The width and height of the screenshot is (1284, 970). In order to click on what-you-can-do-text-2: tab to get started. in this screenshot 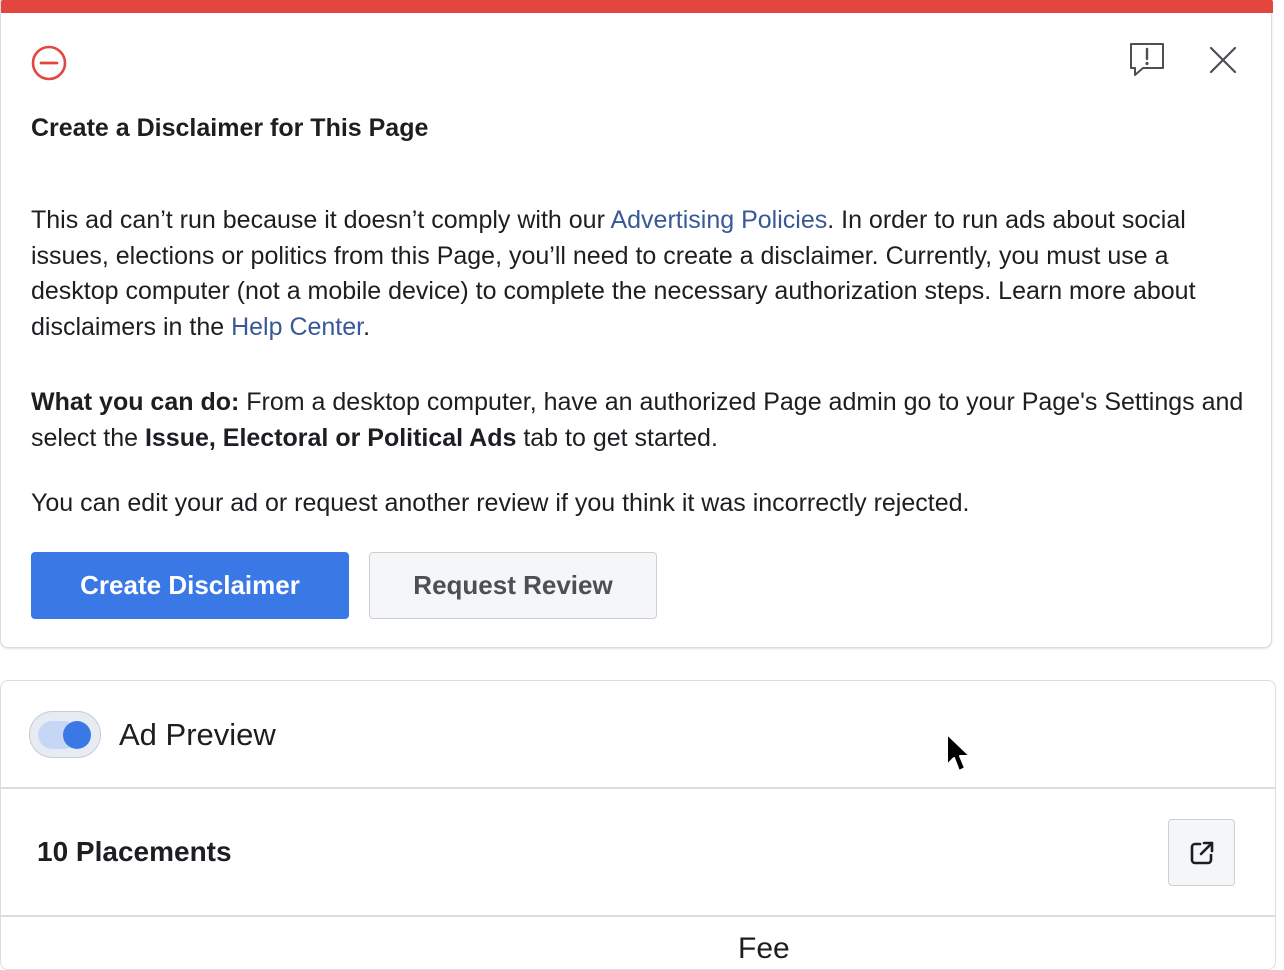, I will do `click(617, 437)`.